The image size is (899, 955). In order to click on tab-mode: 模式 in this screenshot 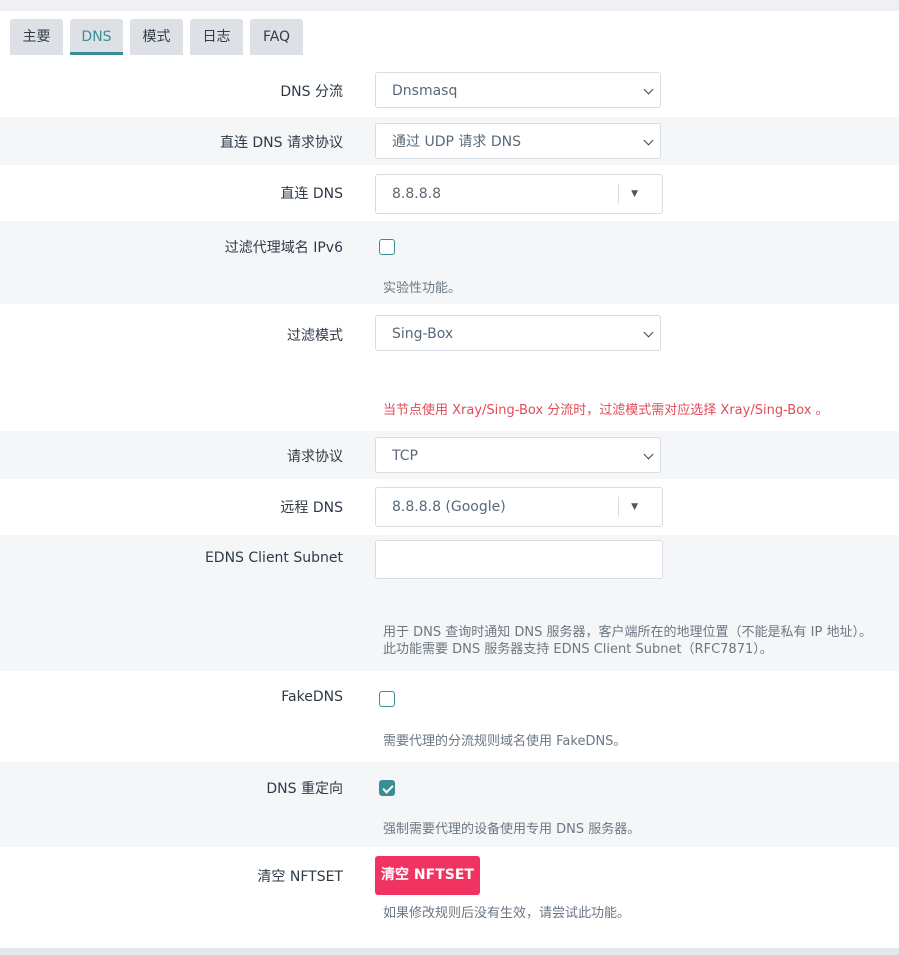, I will do `click(156, 37)`.